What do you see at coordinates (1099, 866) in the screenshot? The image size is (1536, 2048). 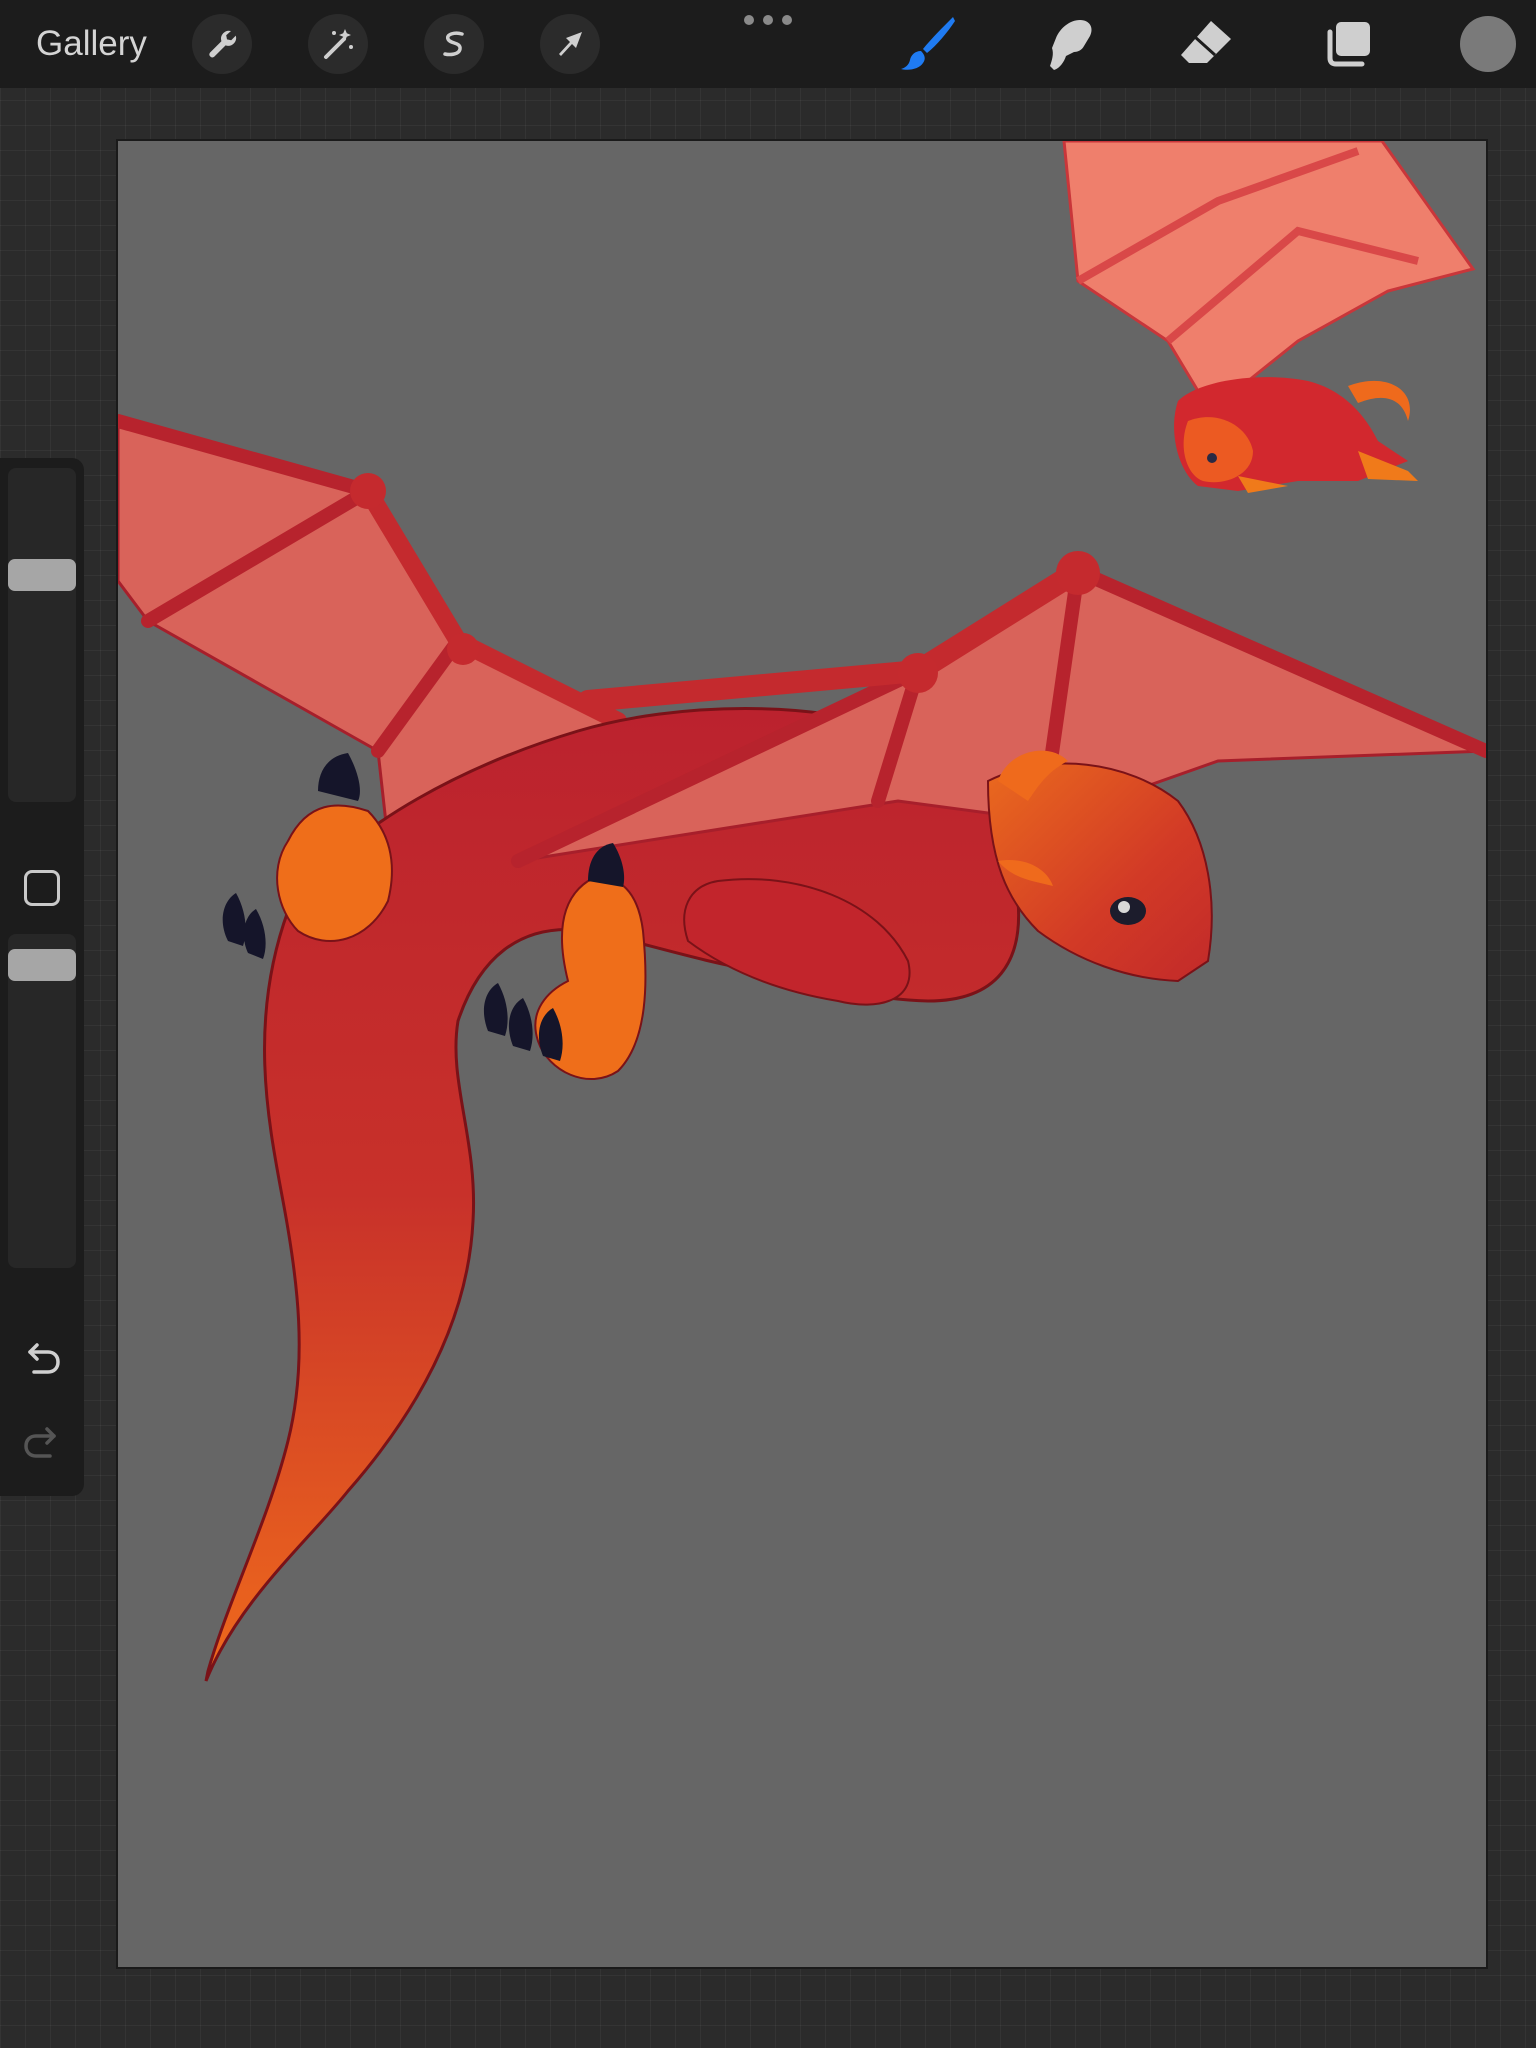 I see `dragon-head` at bounding box center [1099, 866].